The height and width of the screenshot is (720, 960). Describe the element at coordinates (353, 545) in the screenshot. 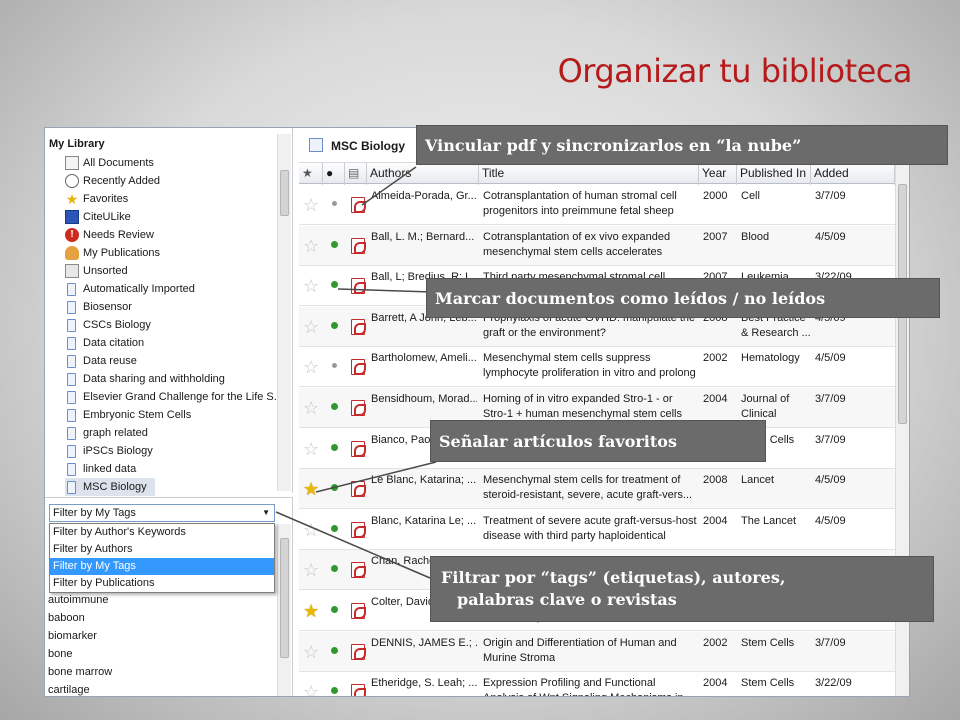

I see `filter-leader-line` at that location.